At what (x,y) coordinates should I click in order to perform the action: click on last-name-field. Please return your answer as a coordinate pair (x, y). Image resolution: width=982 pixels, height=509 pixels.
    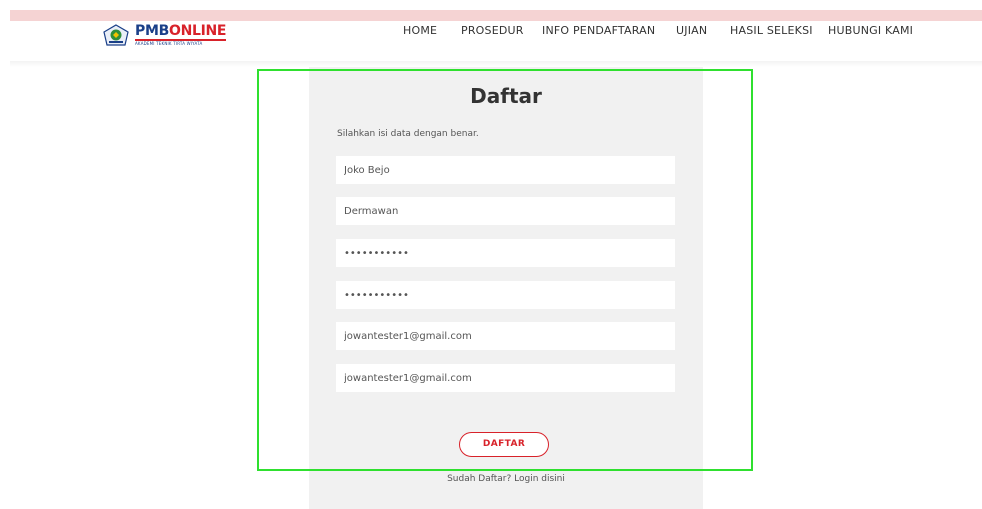
    Looking at the image, I should click on (505, 211).